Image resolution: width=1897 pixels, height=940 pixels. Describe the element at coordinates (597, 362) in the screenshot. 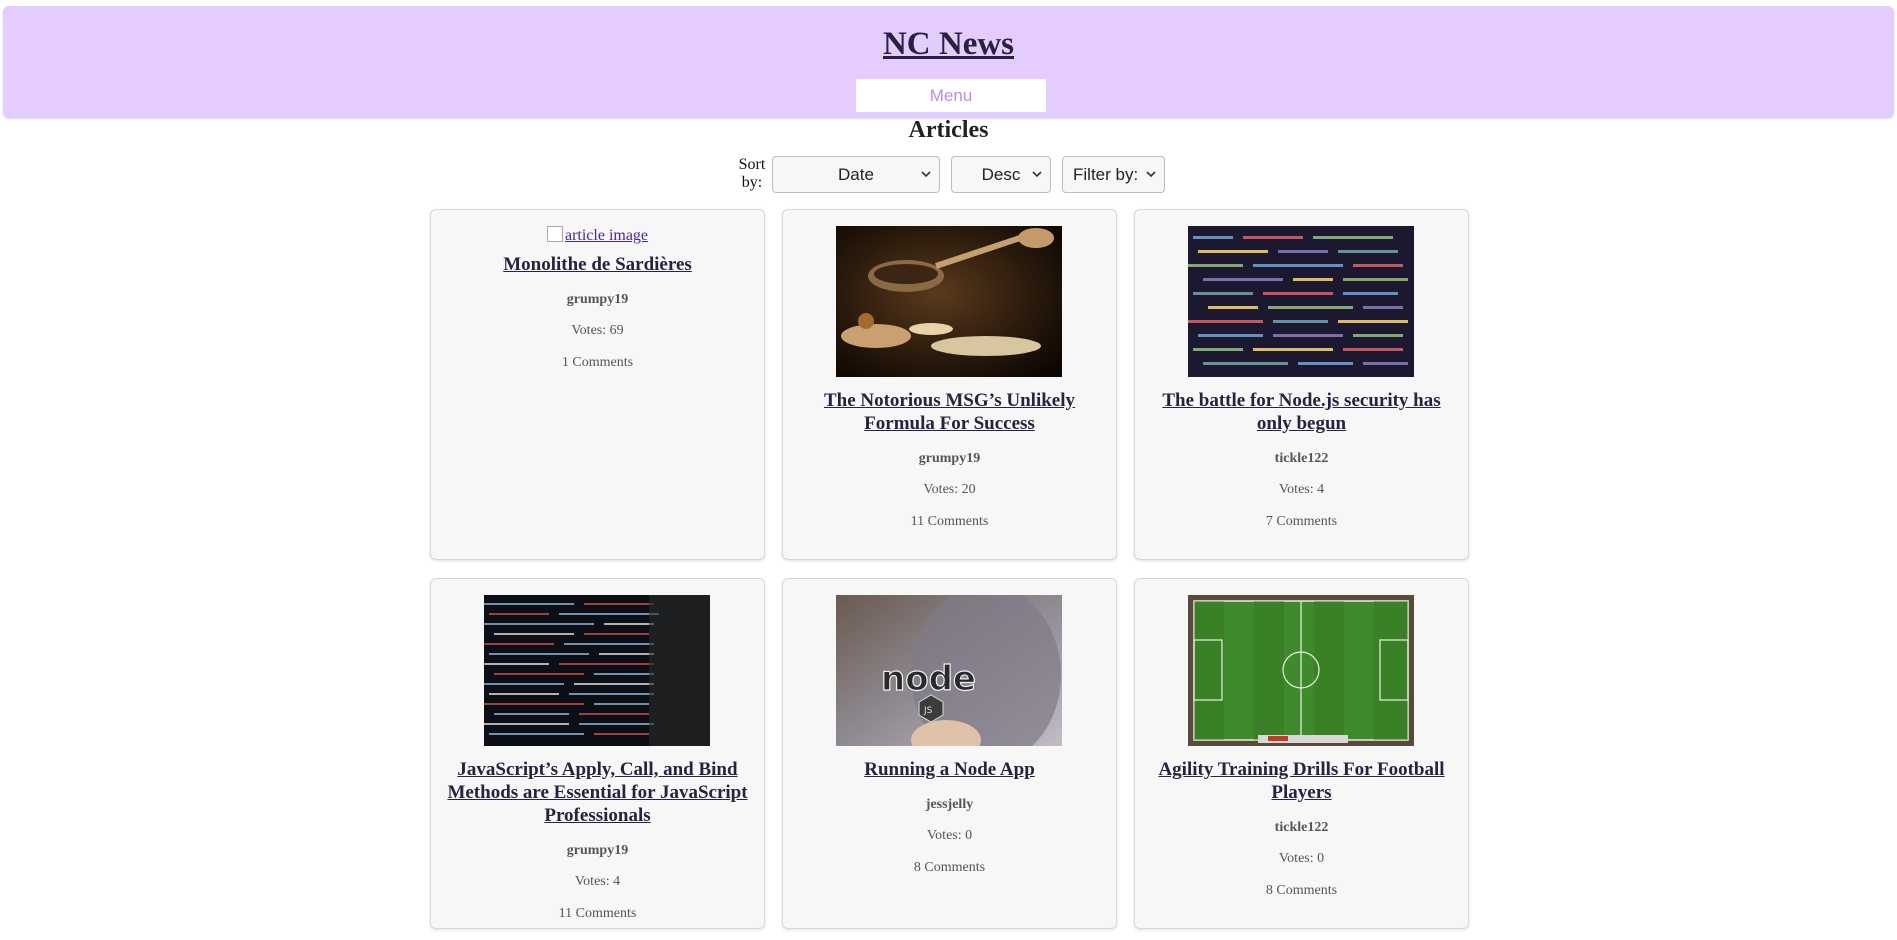

I see `article-comments: 1 Comments` at that location.